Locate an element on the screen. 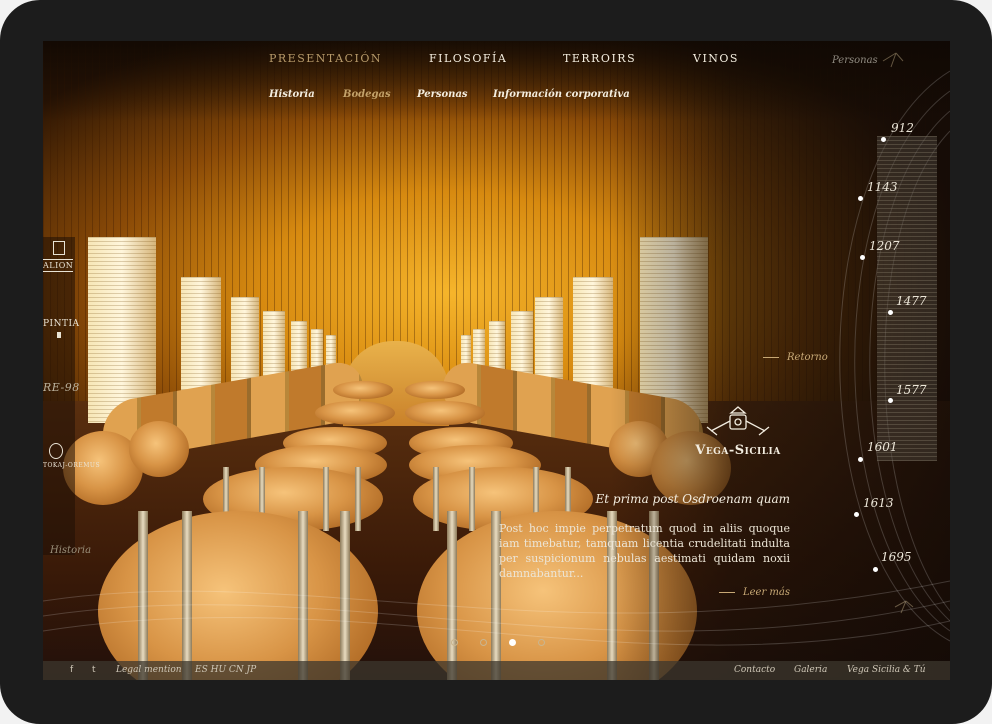  nav-terroirs: Terroirs is located at coordinates (599, 58).